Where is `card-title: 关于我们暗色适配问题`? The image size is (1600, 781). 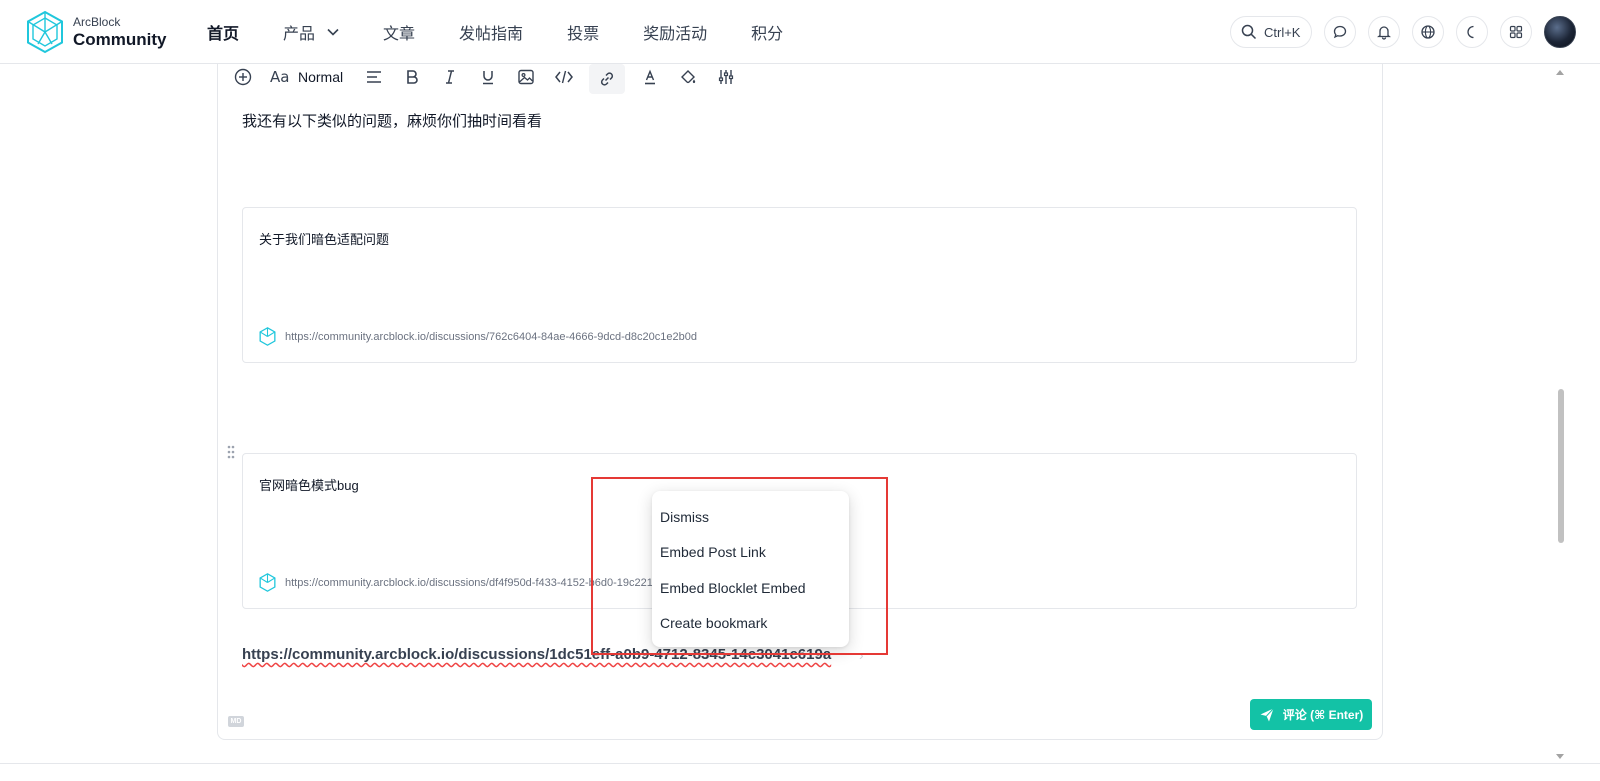
card-title: 关于我们暗色适配问题 is located at coordinates (324, 239).